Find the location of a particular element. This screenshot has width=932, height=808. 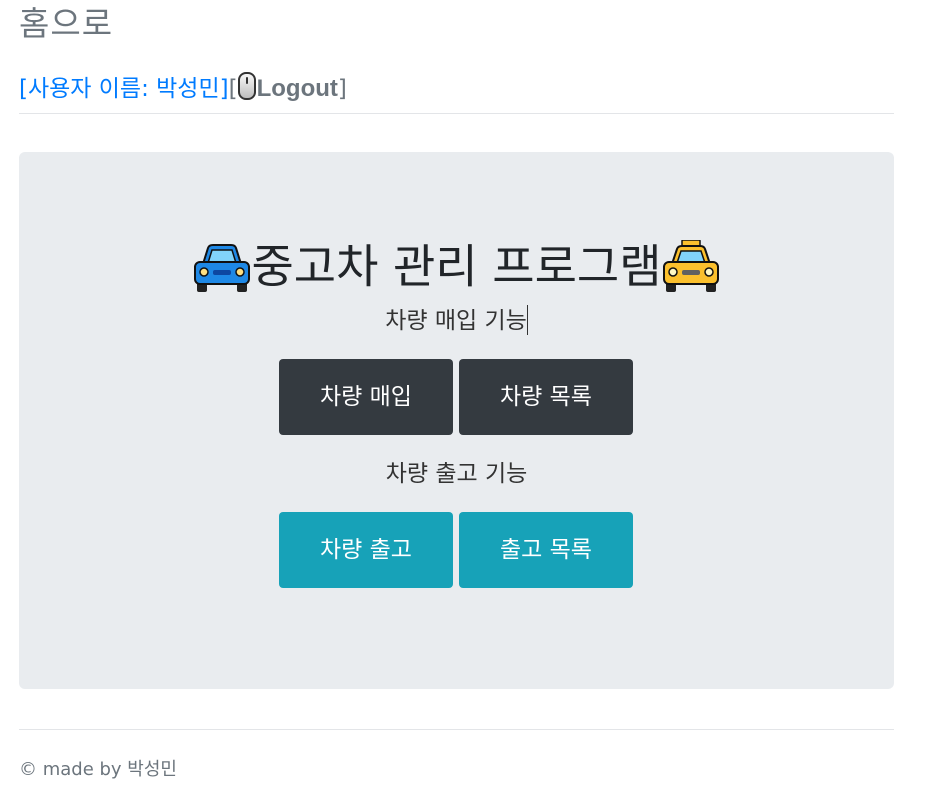

release-car-button: 차량 출고 is located at coordinates (366, 550).